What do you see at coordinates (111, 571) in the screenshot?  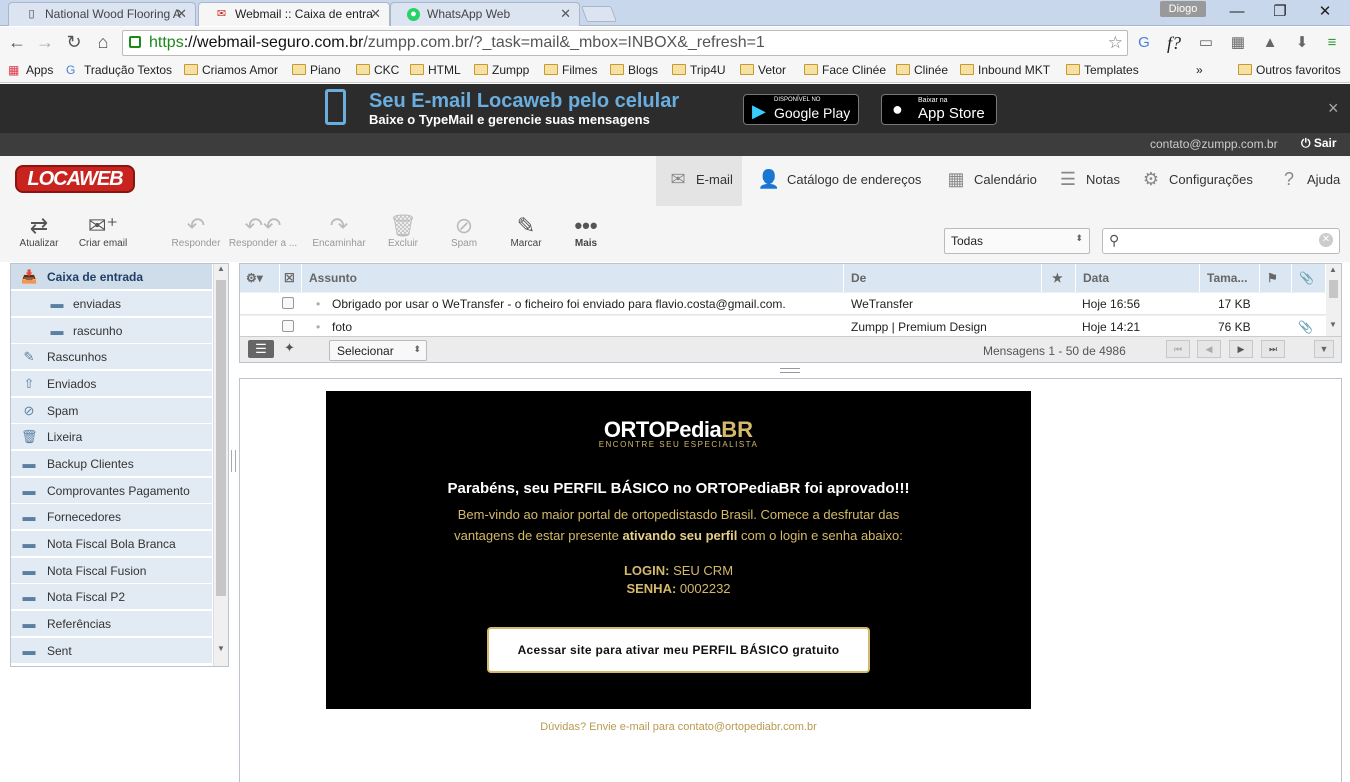 I see `folder-item: ▬ Nota Fiscal Fusion` at bounding box center [111, 571].